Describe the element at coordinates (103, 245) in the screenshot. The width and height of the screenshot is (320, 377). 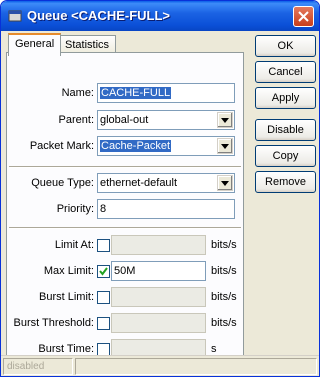
I see `limit-at-checkbox` at that location.